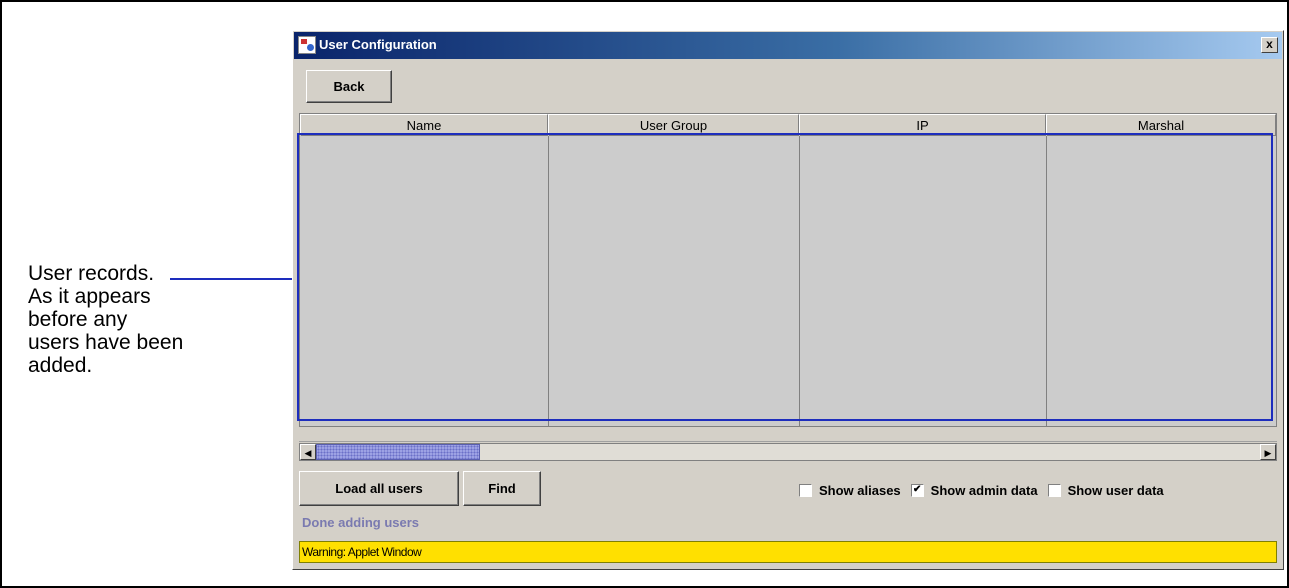 The height and width of the screenshot is (588, 1289). What do you see at coordinates (917, 490) in the screenshot?
I see `show-admin-data-checkbox: ✔` at bounding box center [917, 490].